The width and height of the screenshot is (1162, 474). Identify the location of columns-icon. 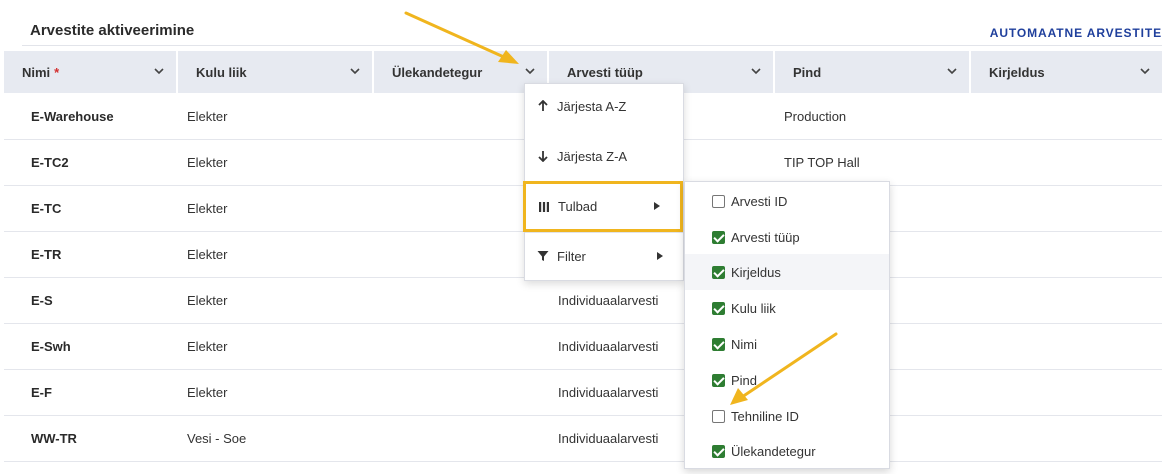
(544, 206).